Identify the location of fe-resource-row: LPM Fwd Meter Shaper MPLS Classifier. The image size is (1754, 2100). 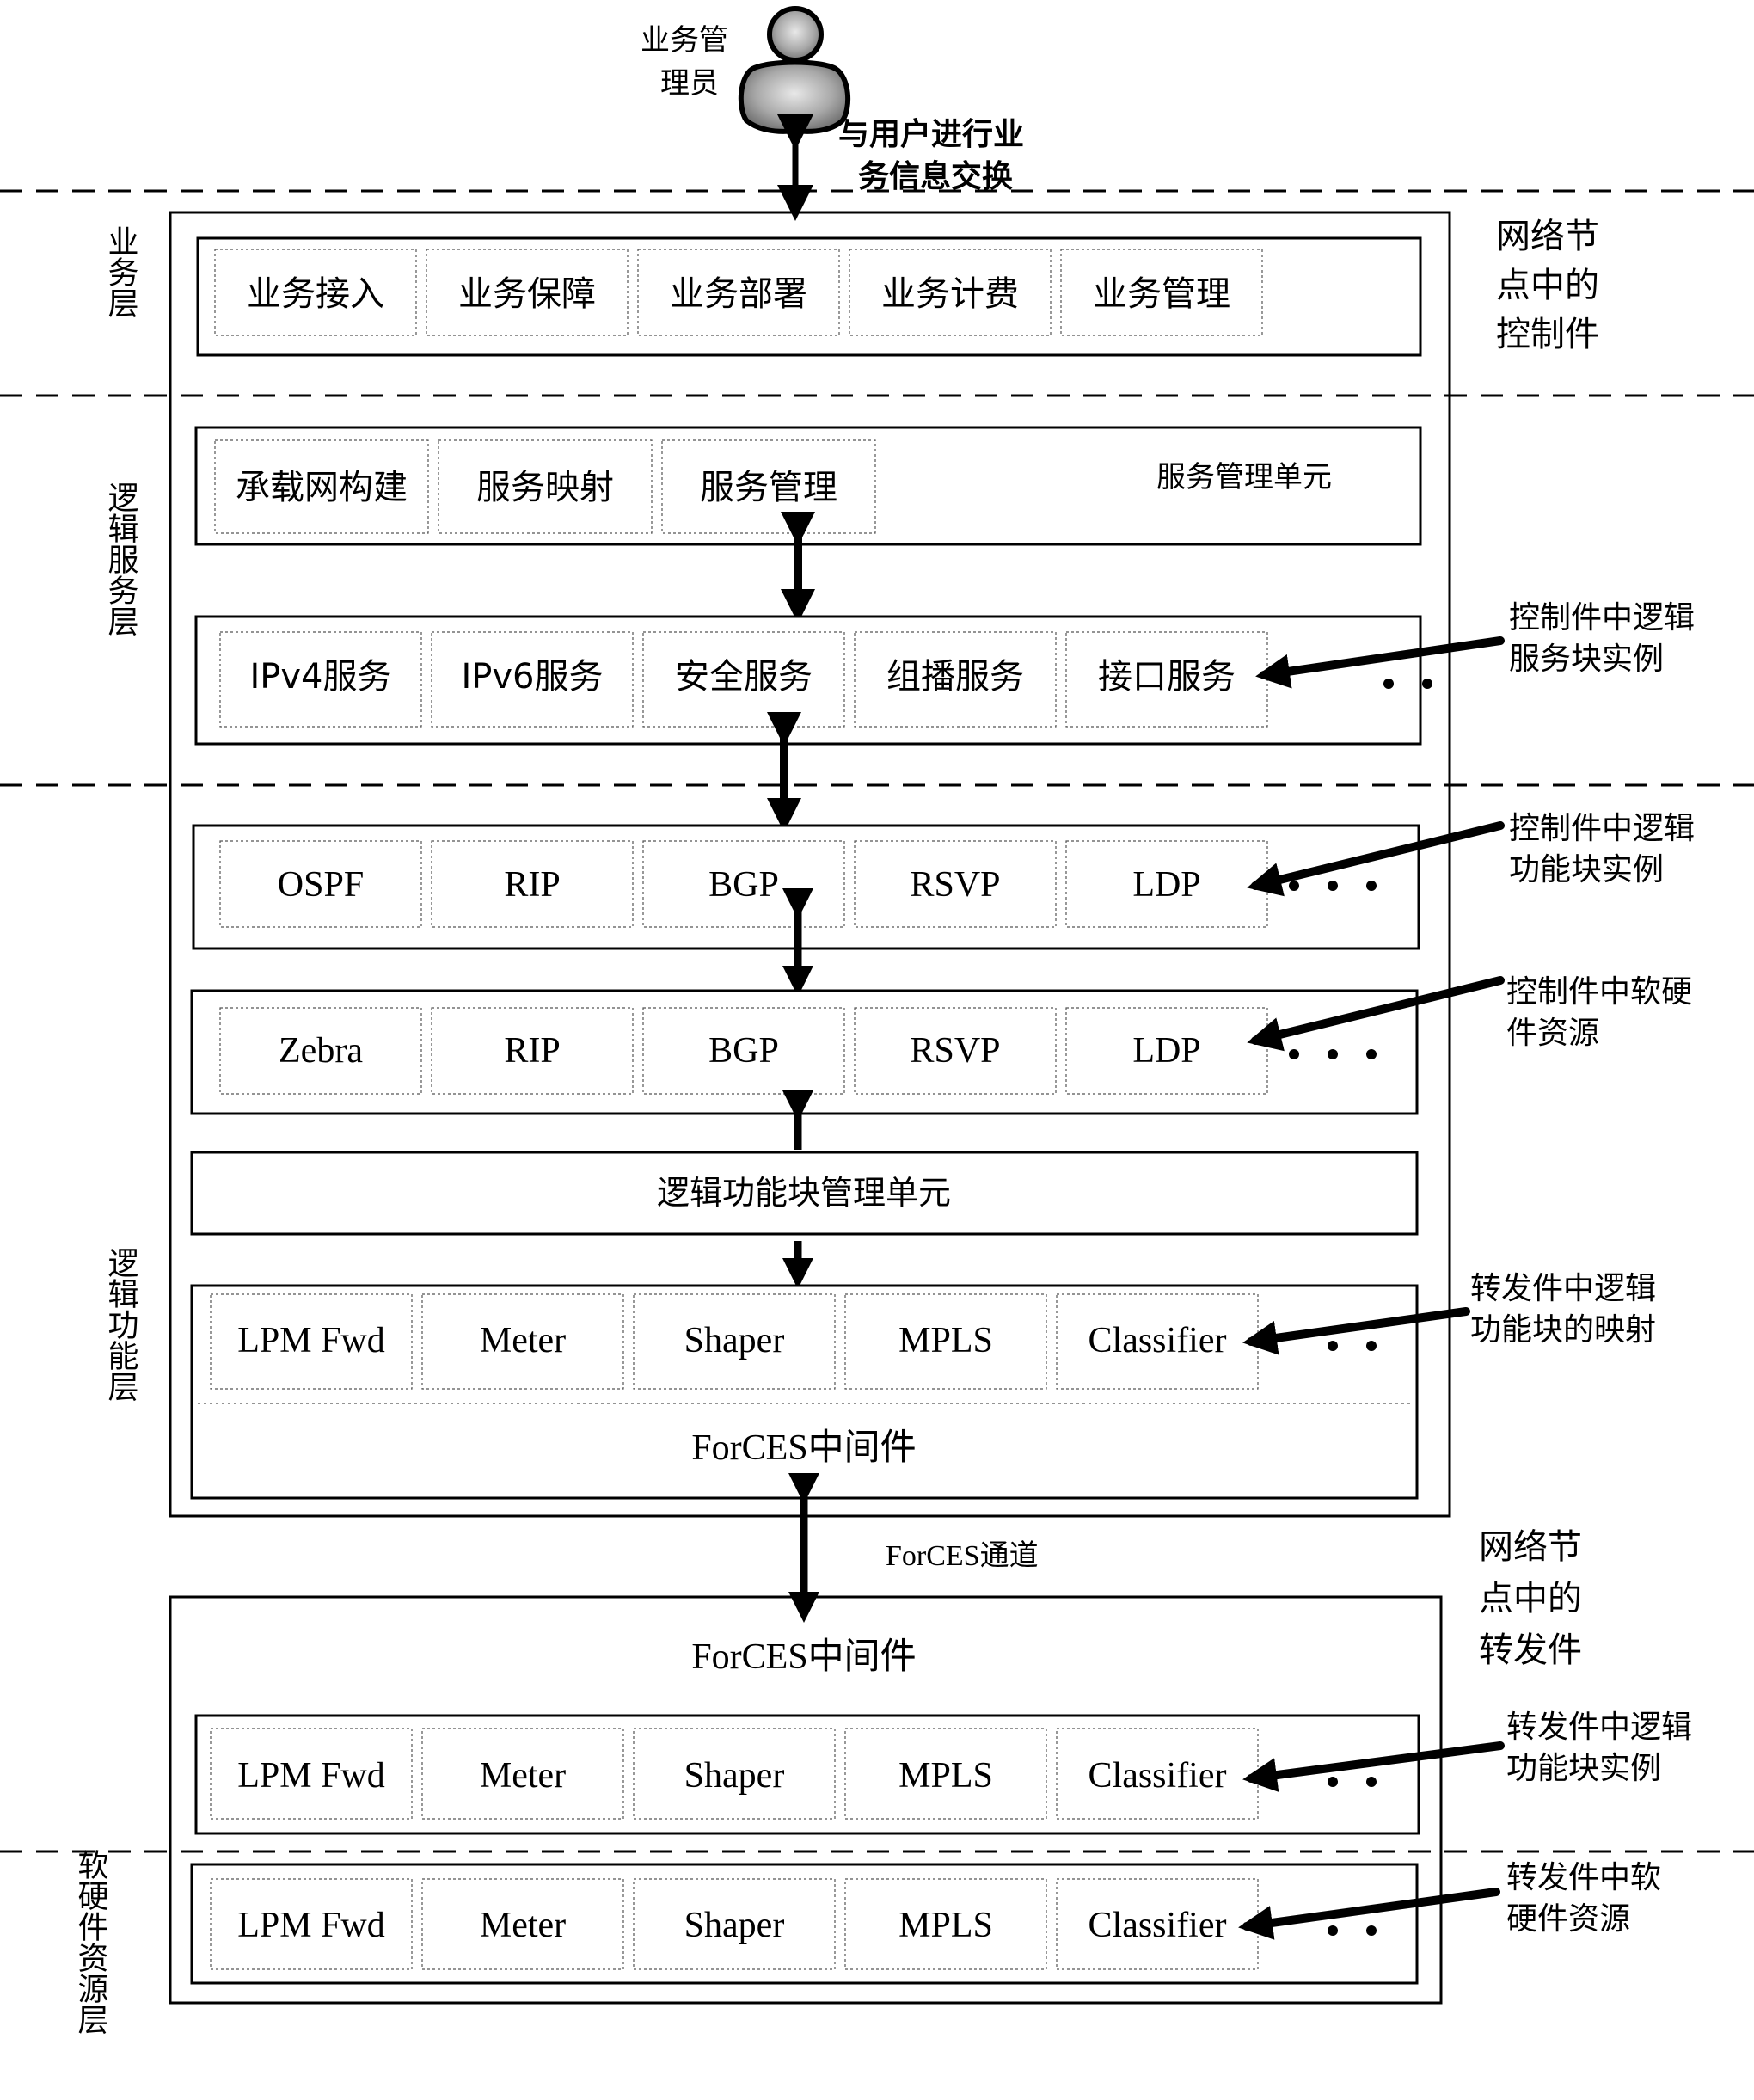
(805, 1924).